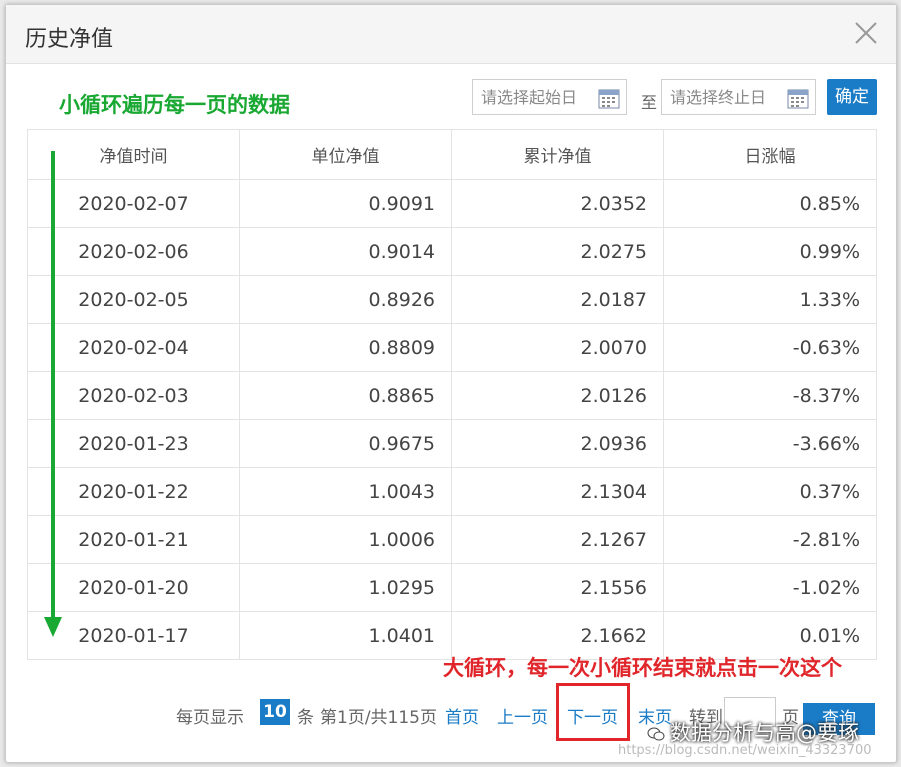 This screenshot has height=767, width=901. What do you see at coordinates (133, 203) in the screenshot?
I see `date-cell: 2020-02-07` at bounding box center [133, 203].